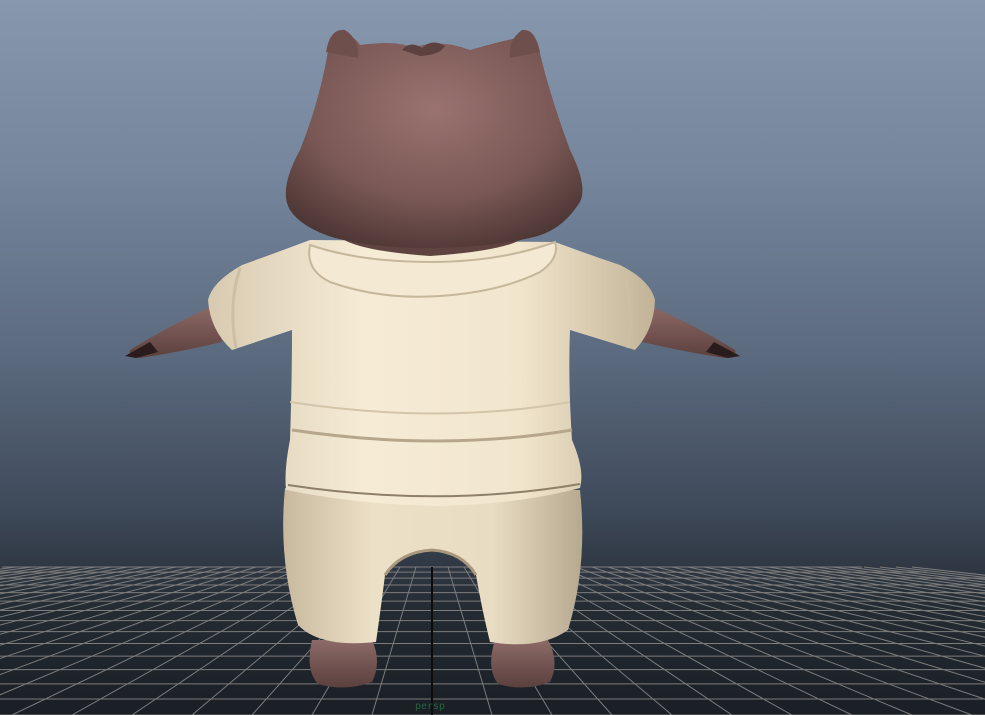  What do you see at coordinates (523, 664) in the screenshot?
I see `right-foot` at bounding box center [523, 664].